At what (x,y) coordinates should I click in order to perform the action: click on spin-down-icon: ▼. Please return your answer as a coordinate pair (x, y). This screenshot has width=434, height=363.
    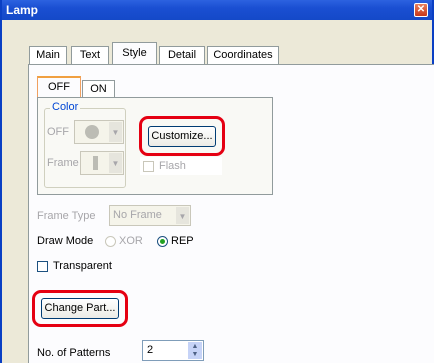
    Looking at the image, I should click on (195, 354).